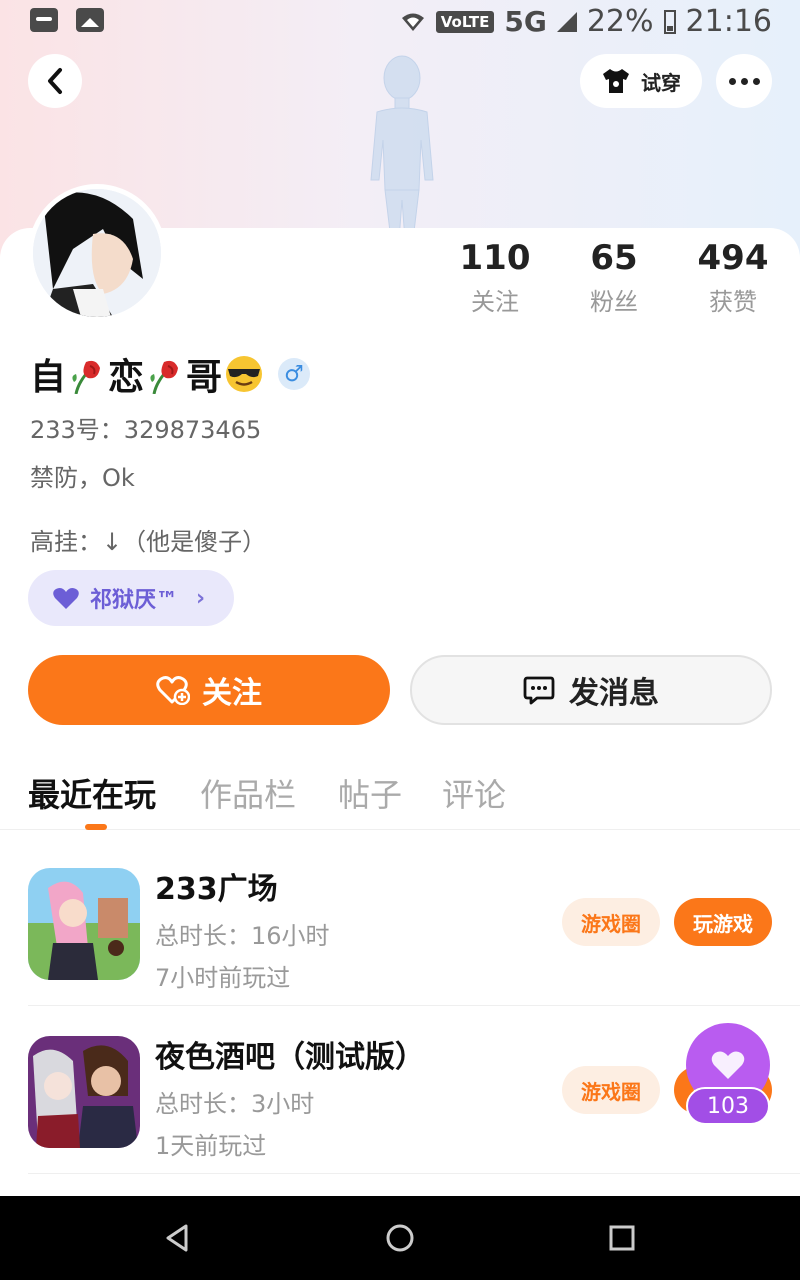 Image resolution: width=800 pixels, height=1280 pixels. What do you see at coordinates (216, 889) in the screenshot?
I see `game-title: 233广场` at bounding box center [216, 889].